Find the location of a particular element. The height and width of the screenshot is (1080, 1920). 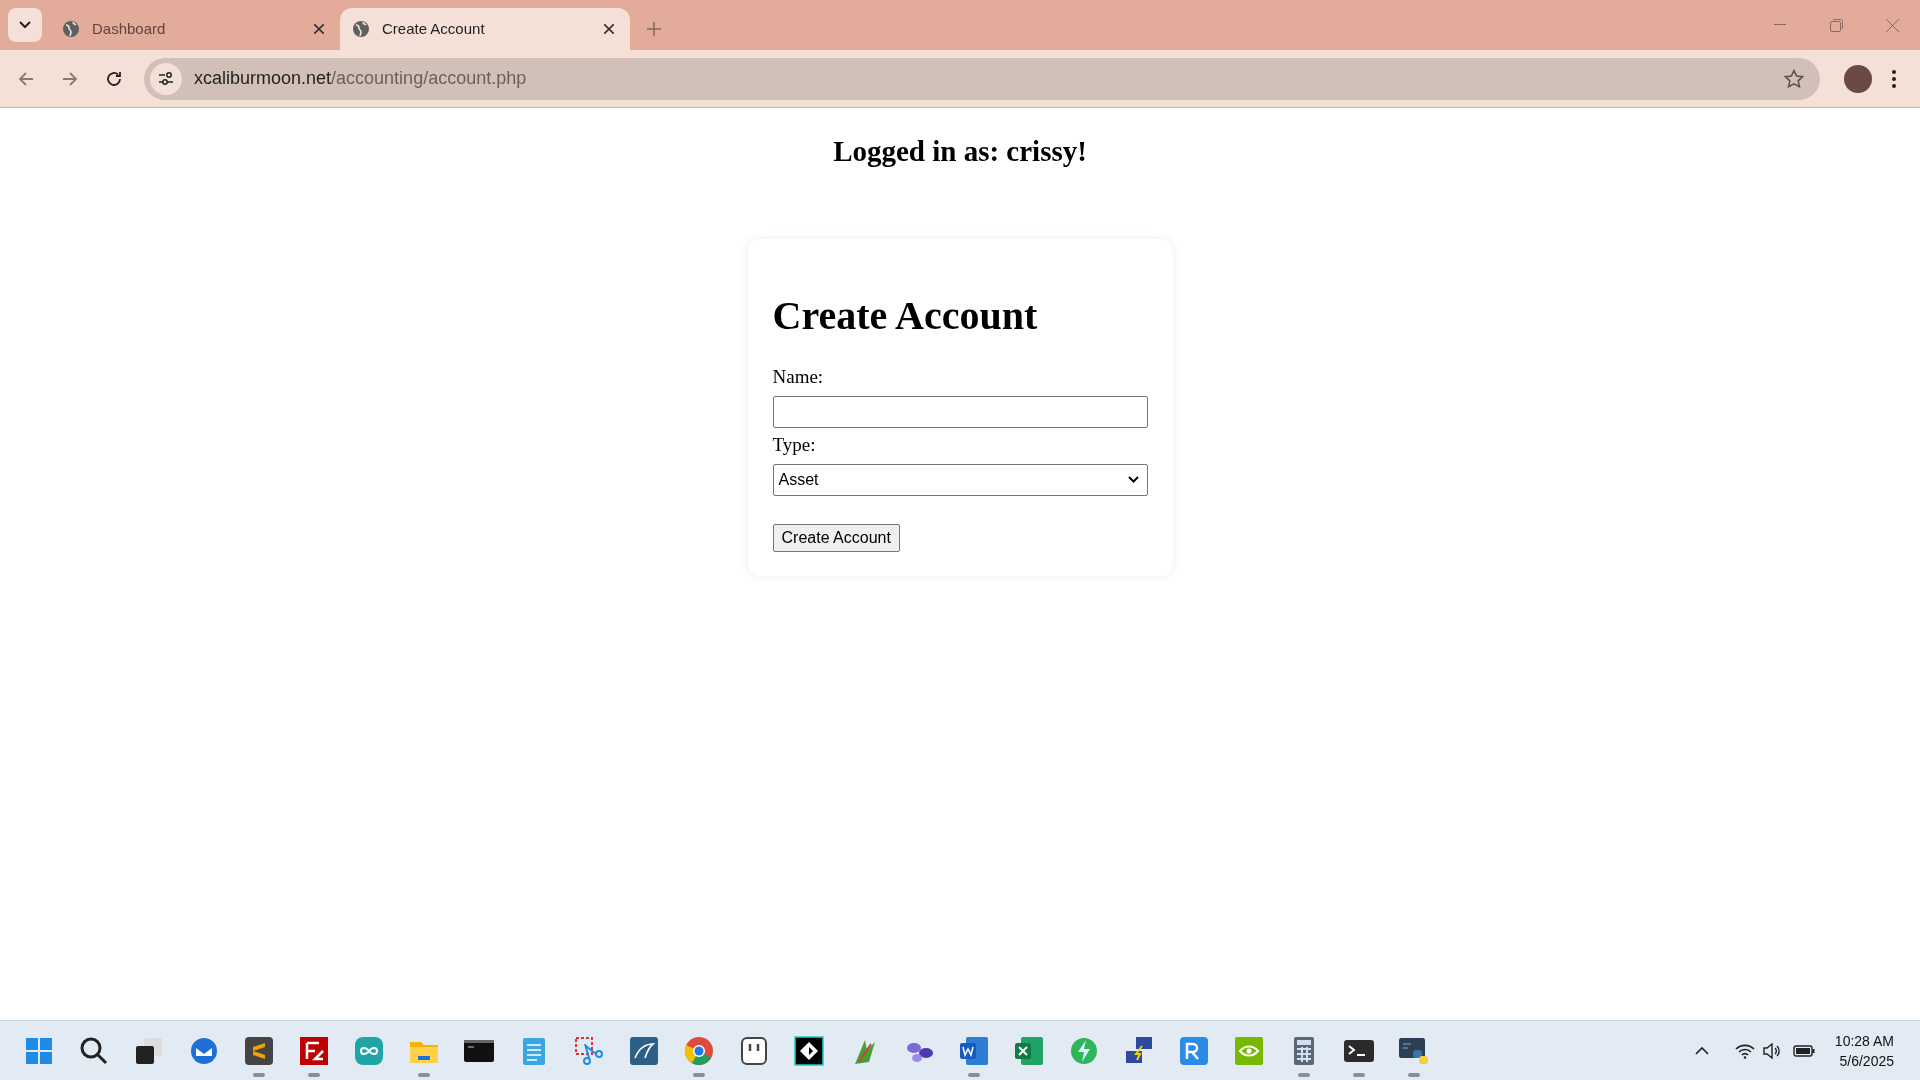

close-icon is located at coordinates (1892, 25).